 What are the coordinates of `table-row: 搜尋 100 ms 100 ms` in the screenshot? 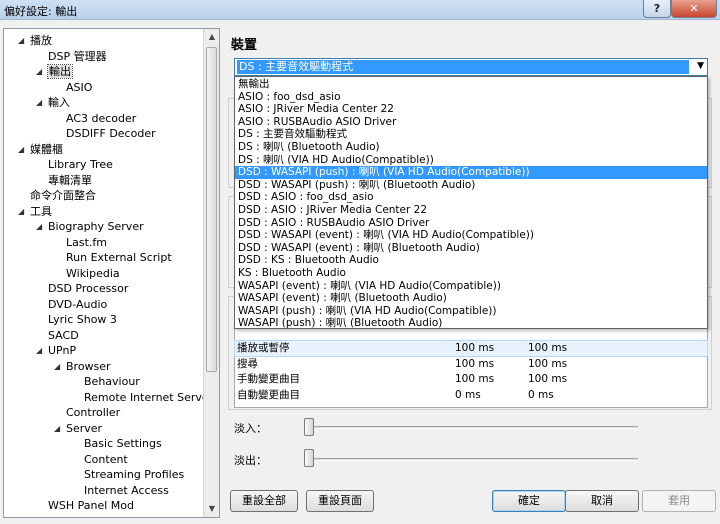 It's located at (471, 364).